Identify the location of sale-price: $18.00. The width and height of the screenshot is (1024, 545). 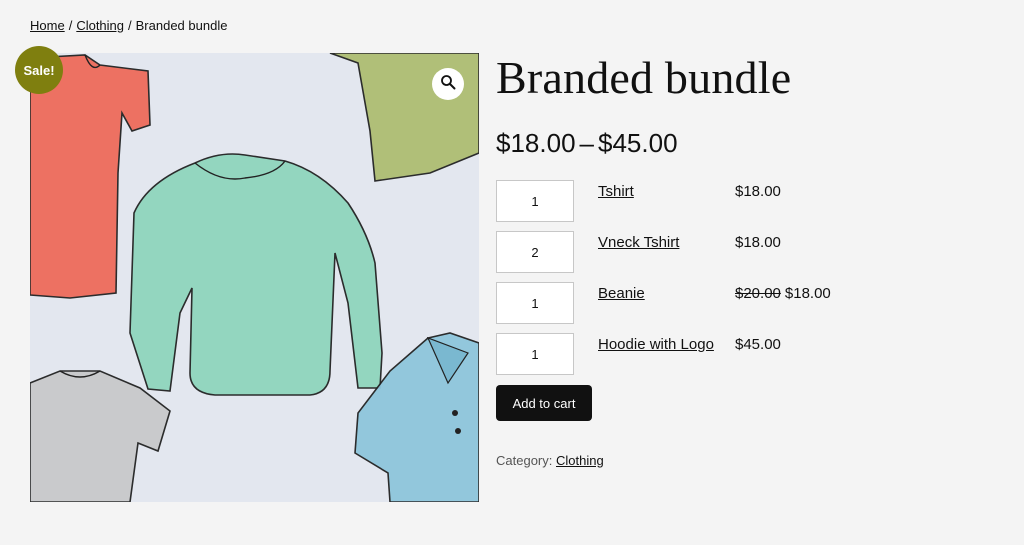
(807, 293).